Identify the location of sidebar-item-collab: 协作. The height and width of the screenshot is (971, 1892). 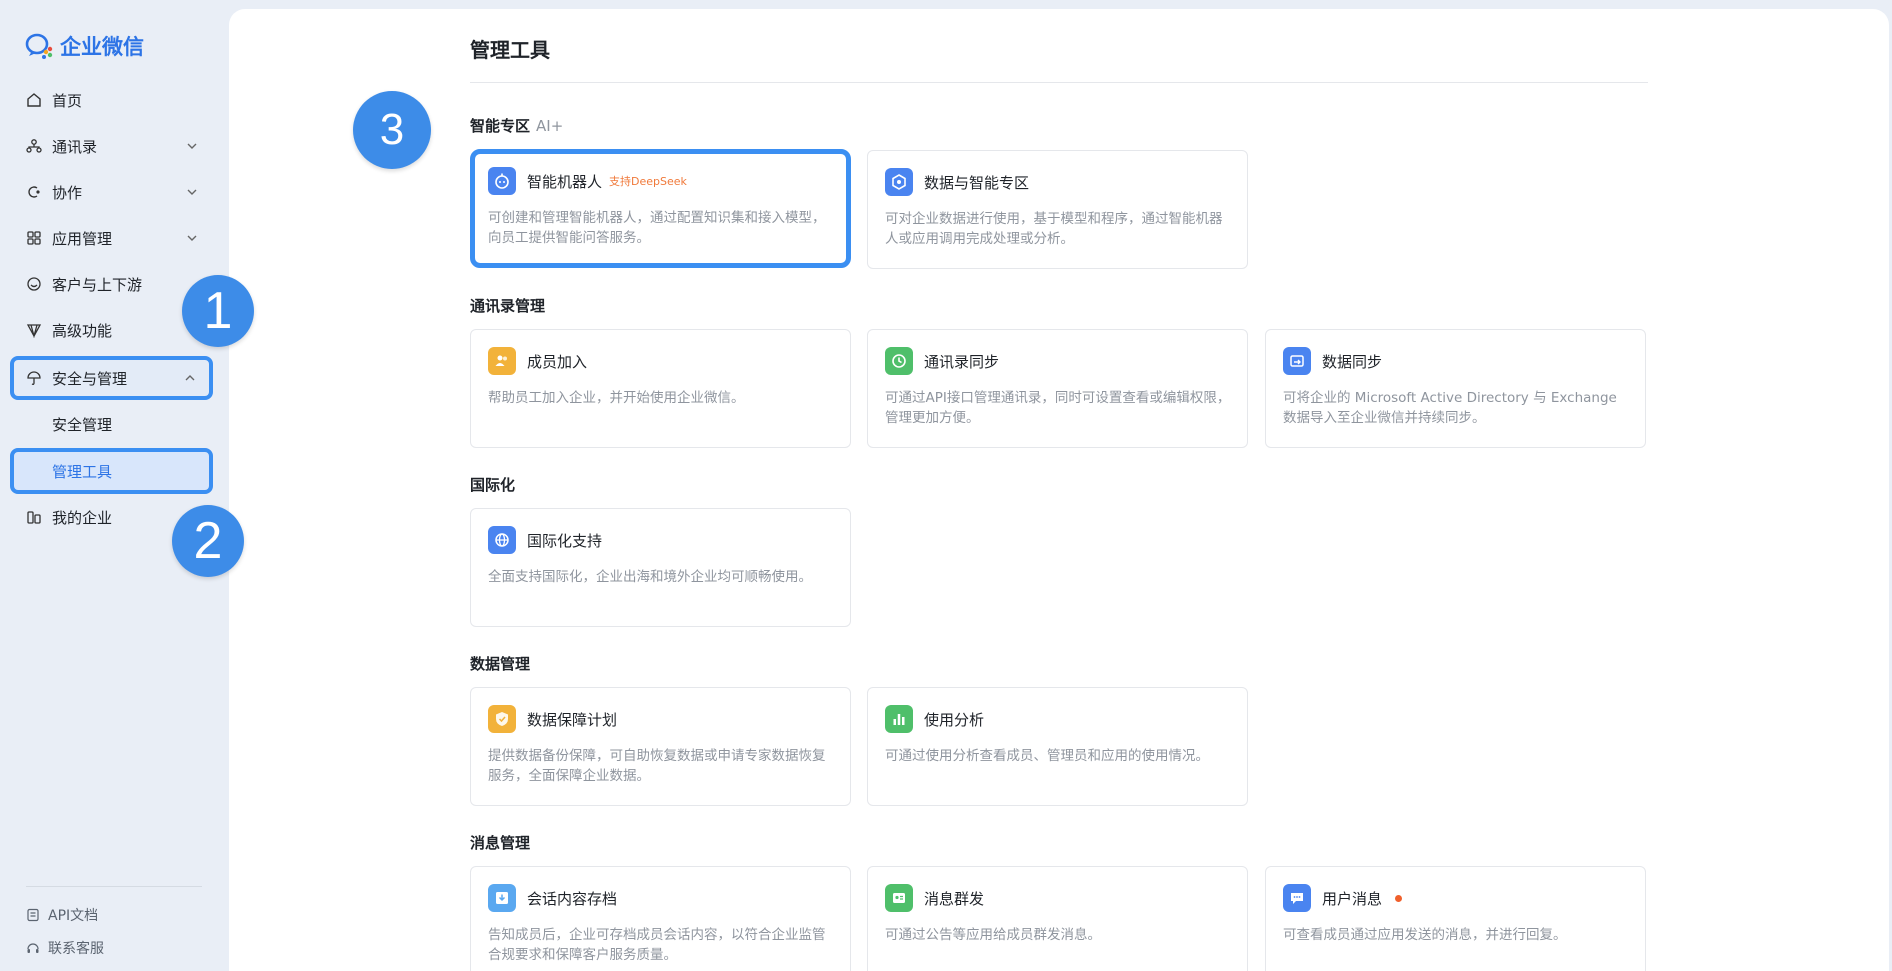
(110, 192).